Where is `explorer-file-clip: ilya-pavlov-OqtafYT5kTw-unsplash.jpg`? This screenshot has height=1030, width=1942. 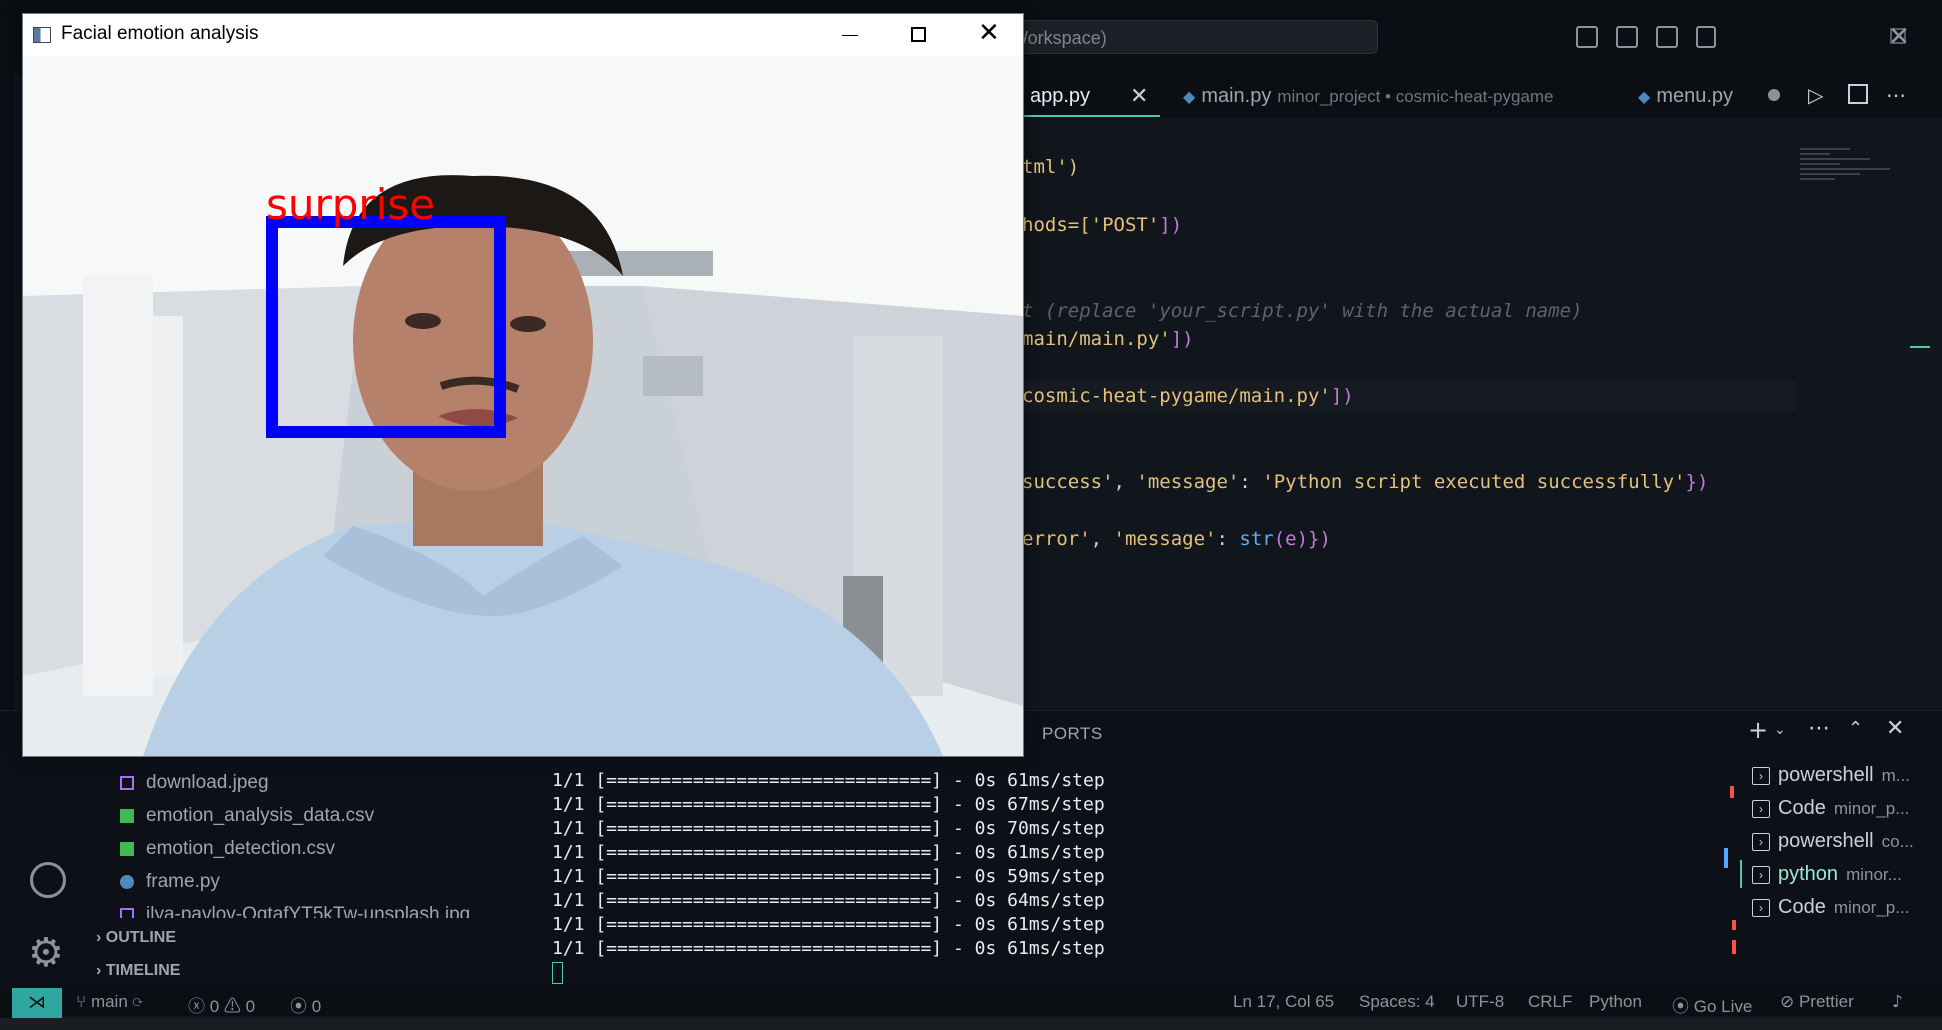
explorer-file-clip: ilya-pavlov-OqtafYT5kTw-unsplash.jpg is located at coordinates (315, 909).